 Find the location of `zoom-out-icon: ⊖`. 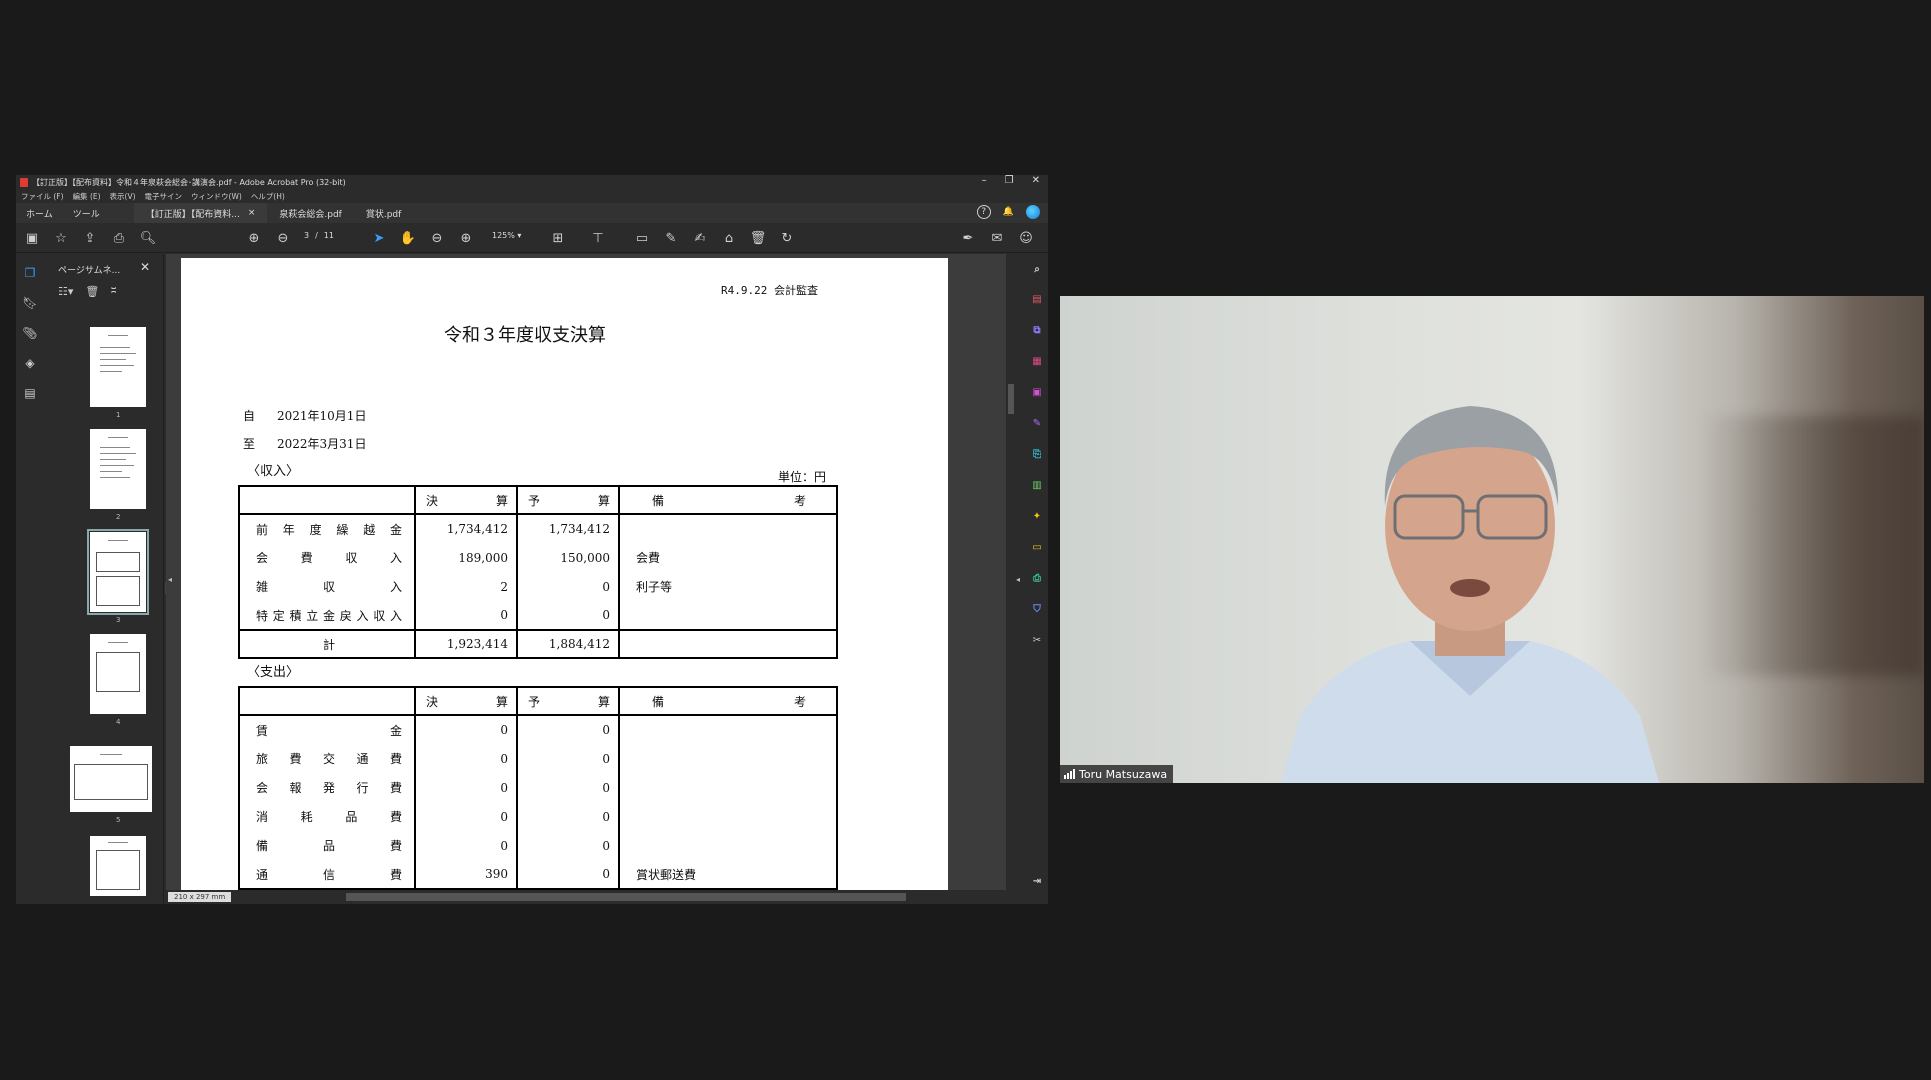

zoom-out-icon: ⊖ is located at coordinates (437, 238).